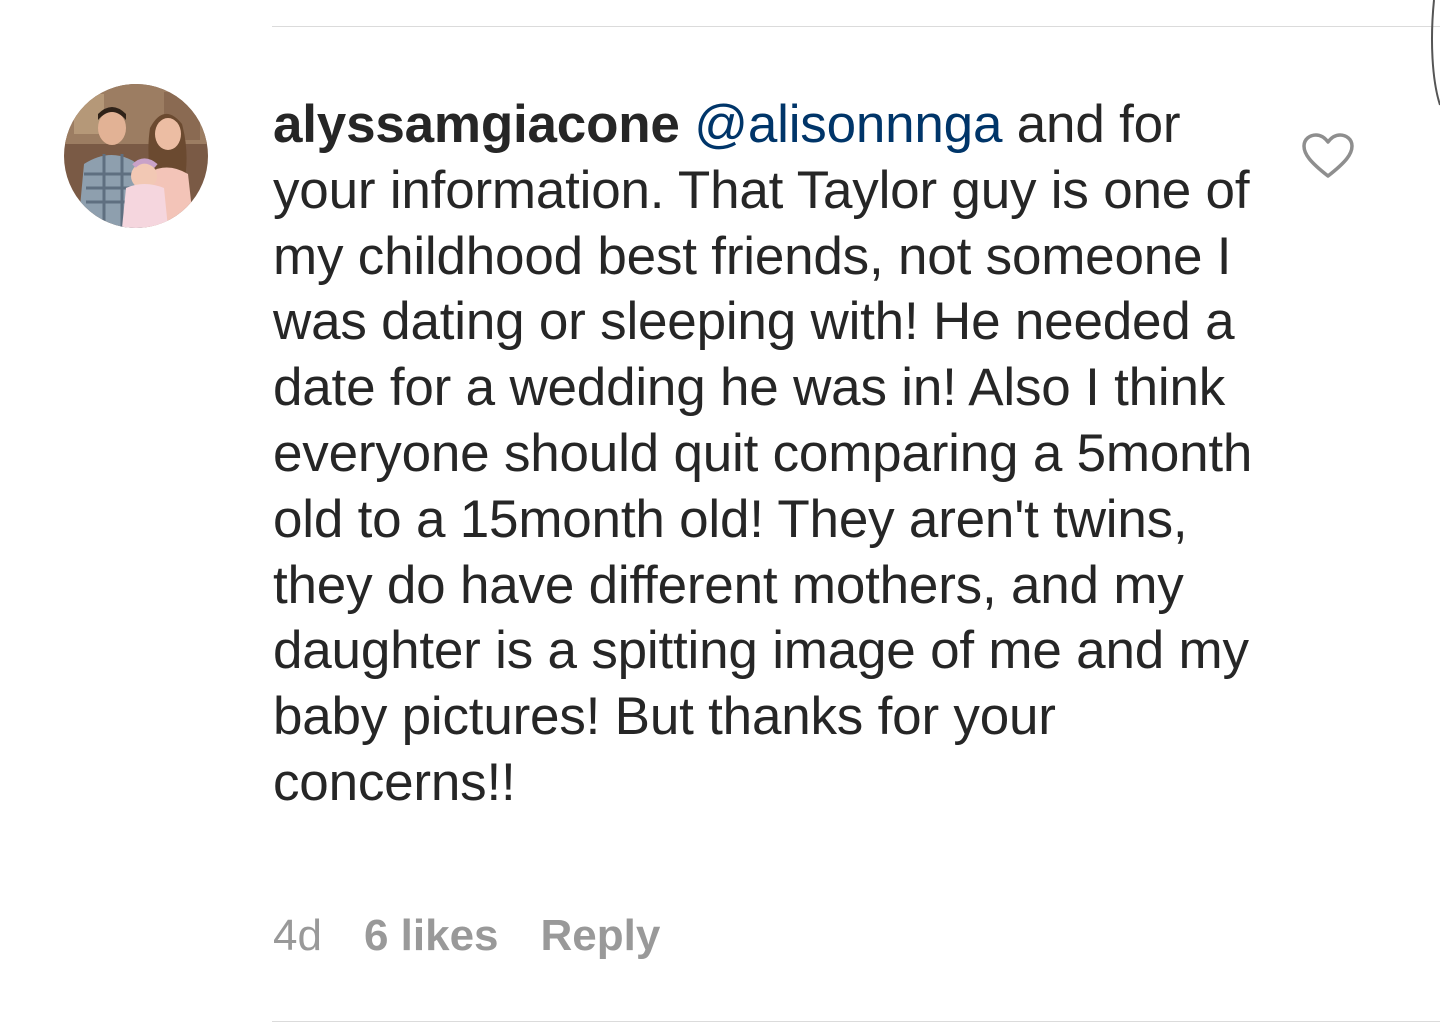 This screenshot has width=1440, height=1023. Describe the element at coordinates (297, 935) in the screenshot. I see `comment-time: 4d` at that location.